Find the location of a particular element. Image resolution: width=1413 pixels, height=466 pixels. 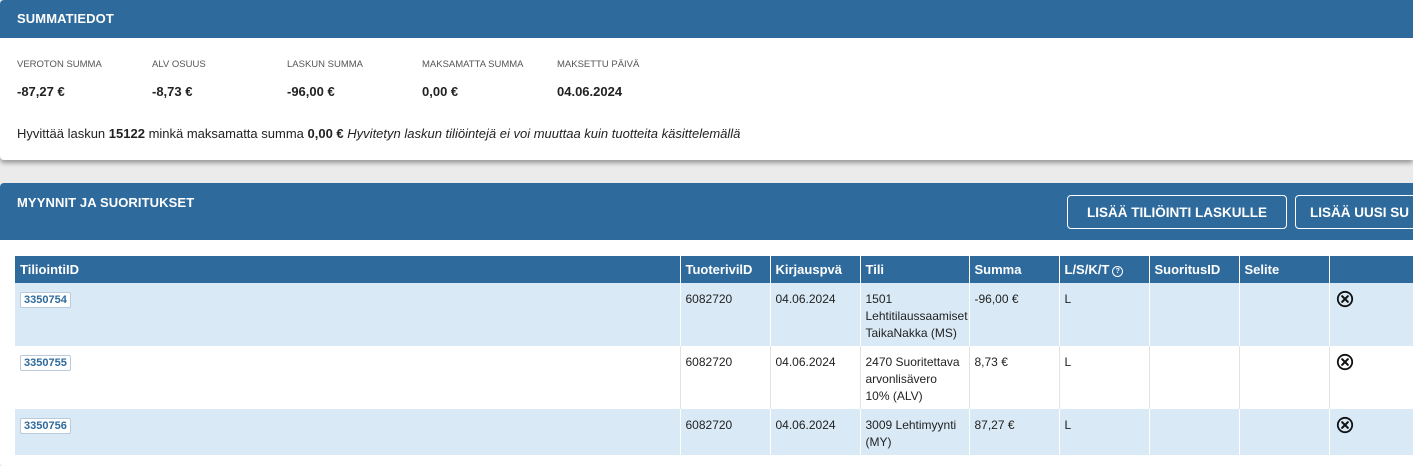

col-booking-date: Kirjauspvä is located at coordinates (815, 269).